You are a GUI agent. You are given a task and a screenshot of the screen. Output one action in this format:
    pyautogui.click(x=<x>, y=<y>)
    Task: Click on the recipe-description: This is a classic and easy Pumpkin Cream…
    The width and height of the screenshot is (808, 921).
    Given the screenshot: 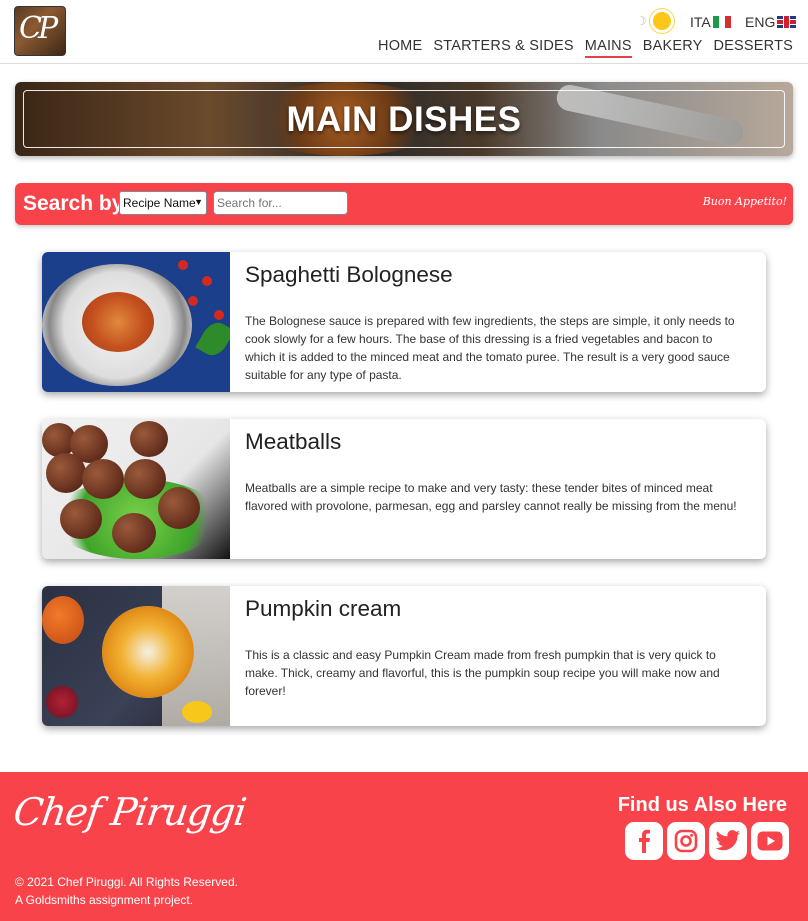 What is the action you would take?
    pyautogui.click(x=482, y=673)
    